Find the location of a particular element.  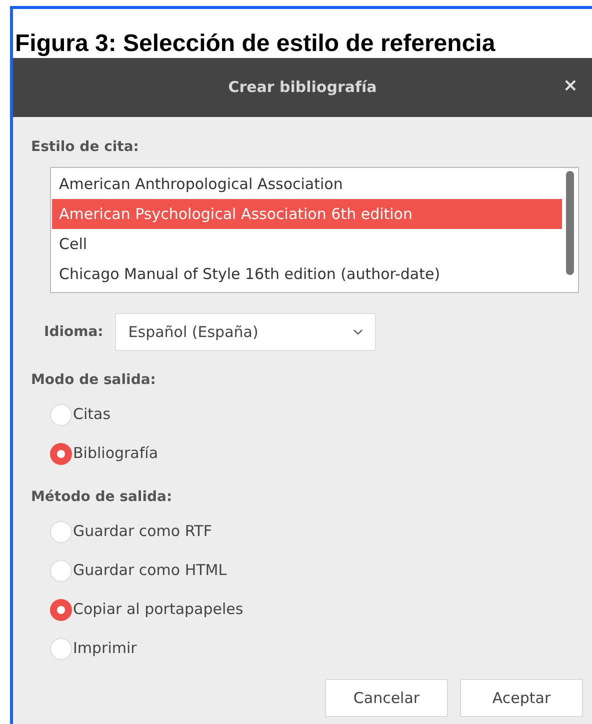

list-item: Cell is located at coordinates (307, 244).